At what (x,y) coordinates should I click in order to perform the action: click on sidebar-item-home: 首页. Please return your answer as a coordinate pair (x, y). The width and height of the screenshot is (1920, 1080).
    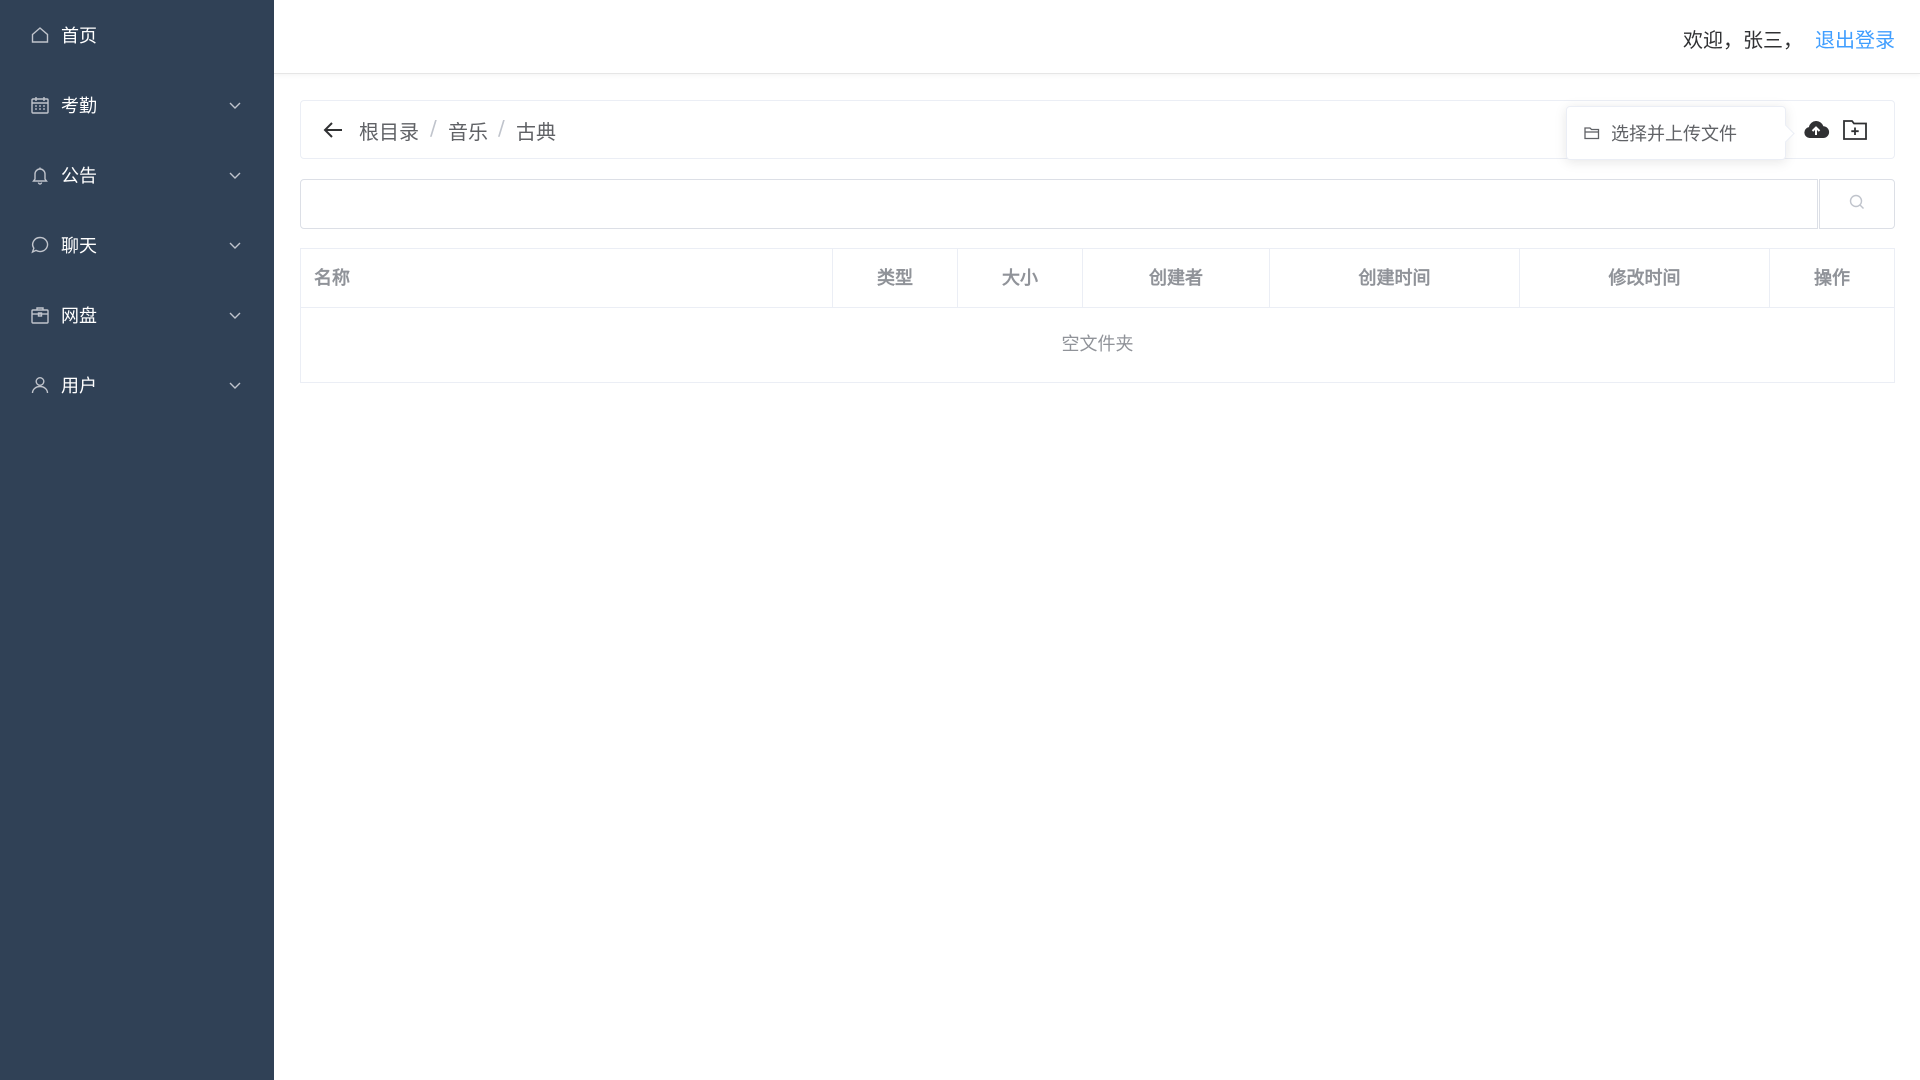
    Looking at the image, I should click on (137, 35).